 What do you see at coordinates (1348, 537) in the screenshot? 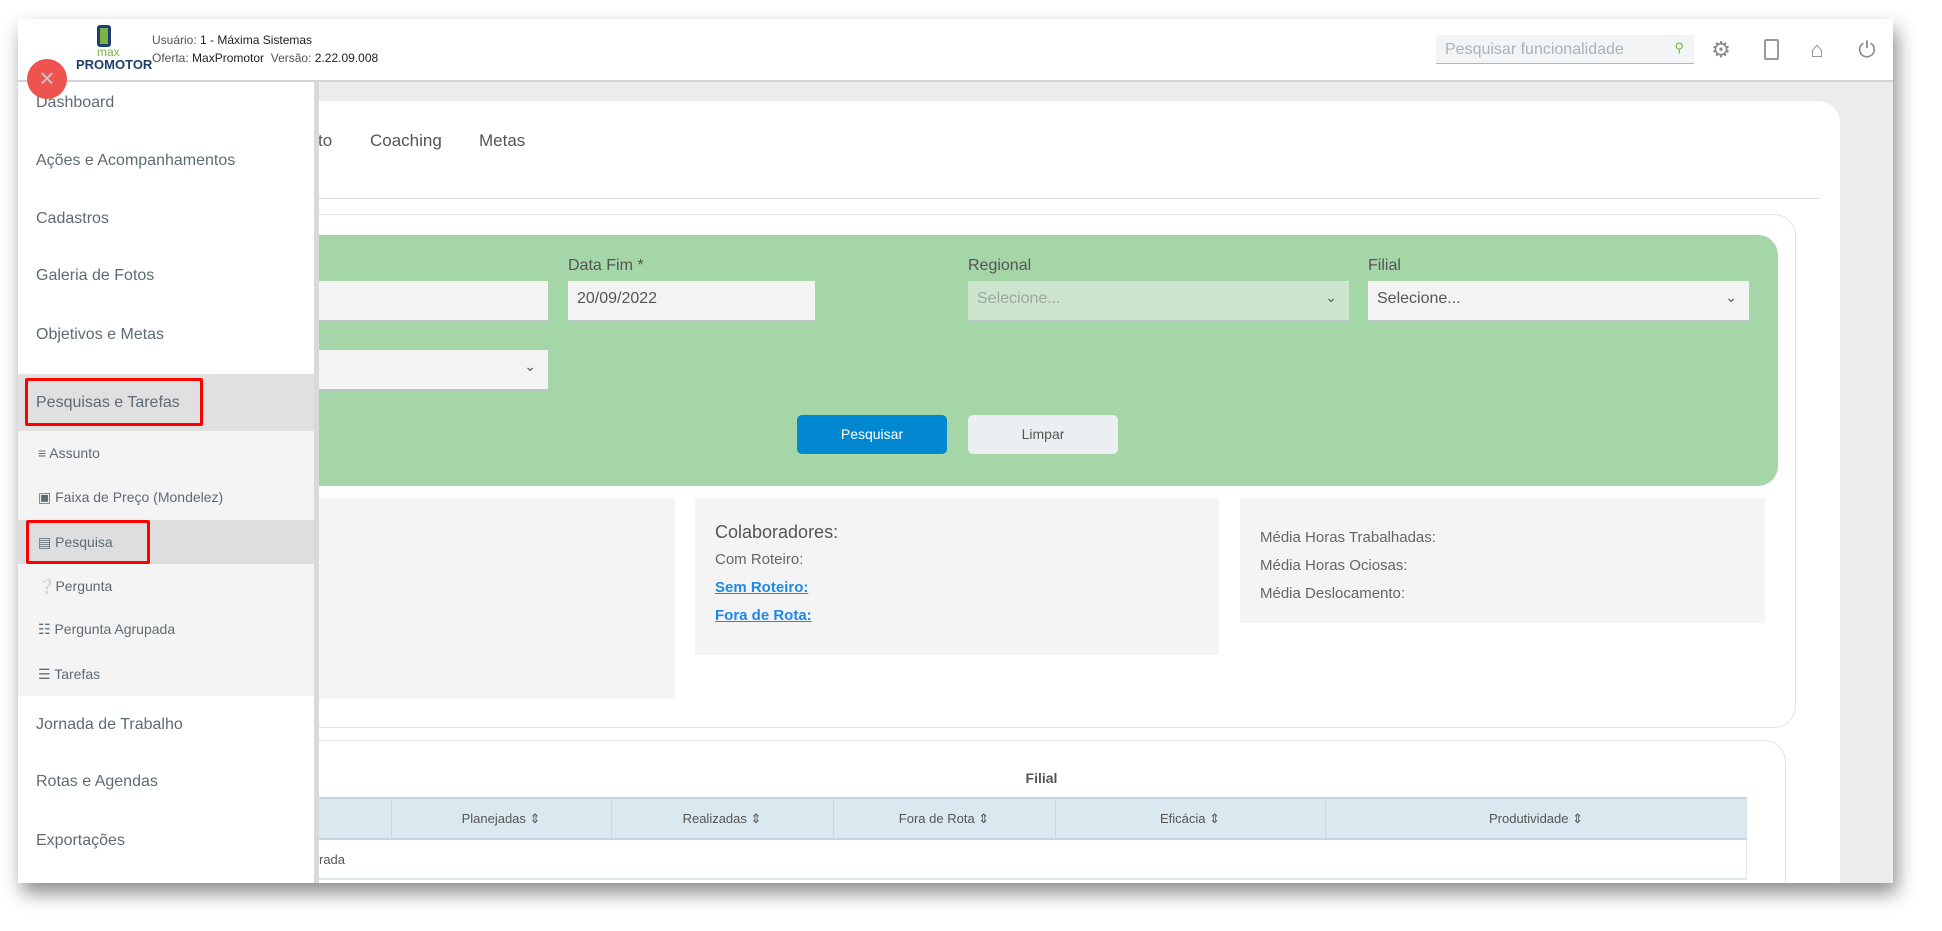
I see `avg-worked-hours: Média Horas Trabalhadas:` at bounding box center [1348, 537].